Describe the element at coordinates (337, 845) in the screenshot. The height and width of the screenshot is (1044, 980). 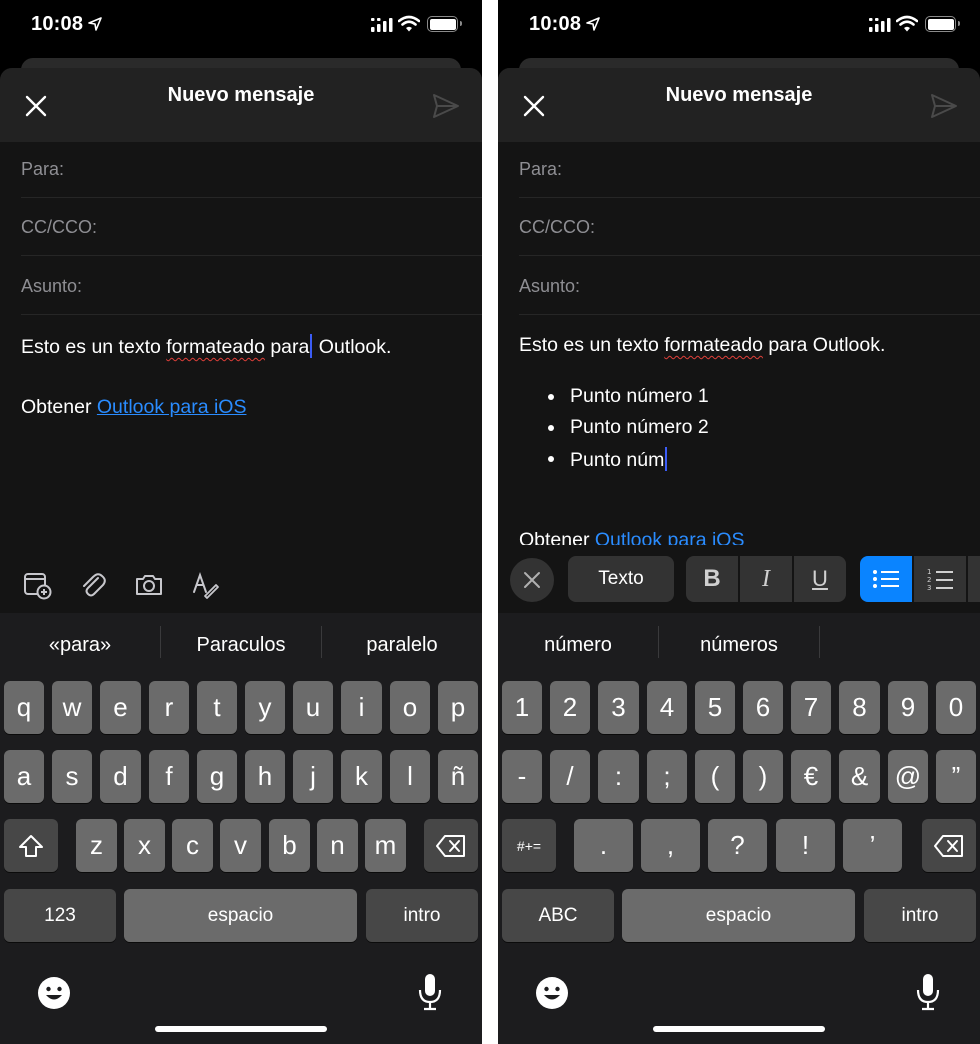
I see `key: n` at that location.